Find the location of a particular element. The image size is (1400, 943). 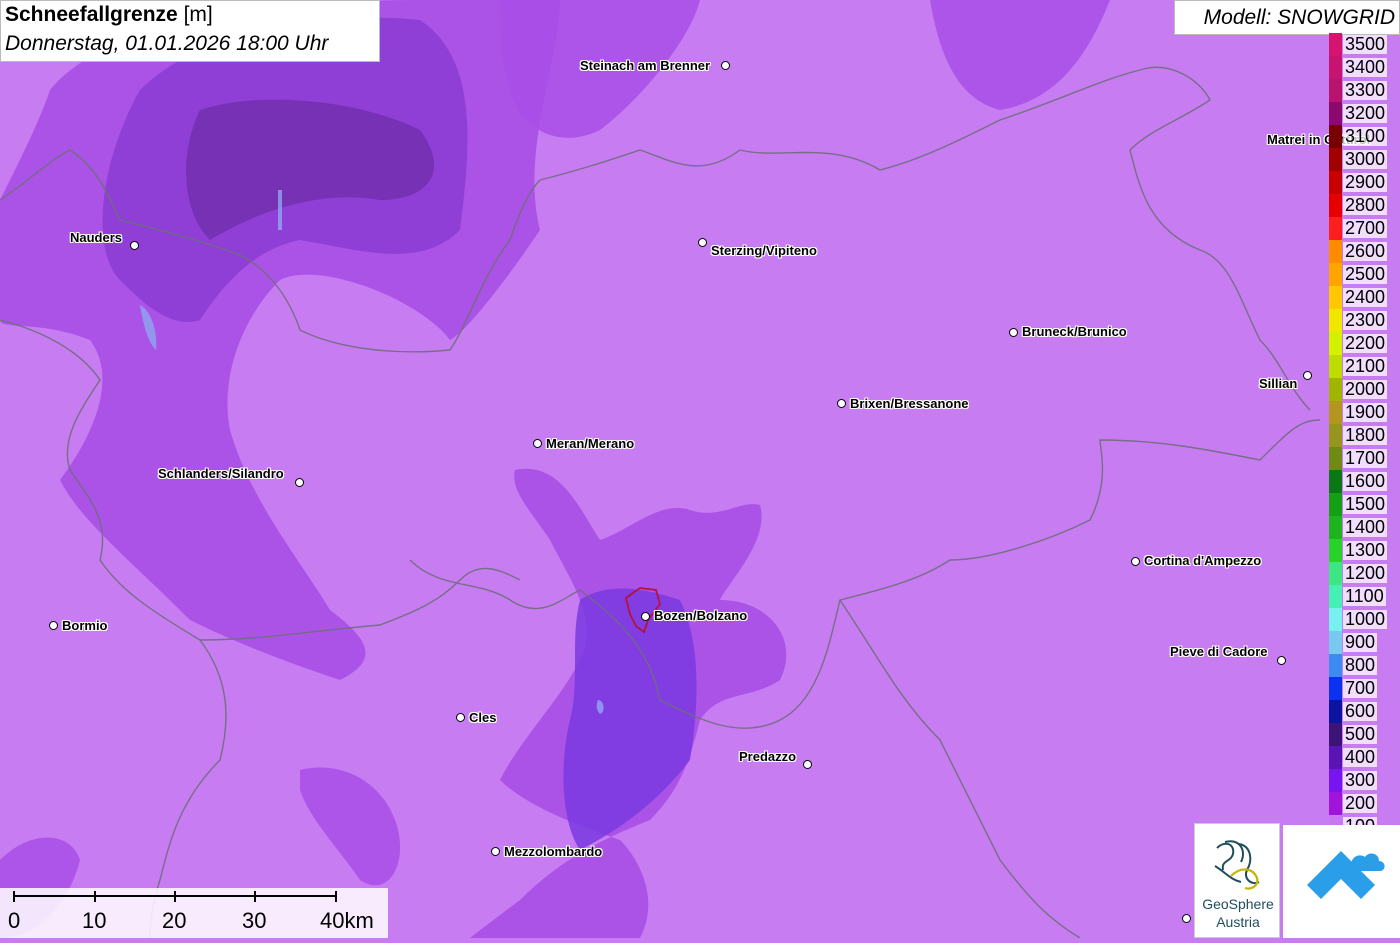

legend-row: 2200 is located at coordinates (1364, 343).